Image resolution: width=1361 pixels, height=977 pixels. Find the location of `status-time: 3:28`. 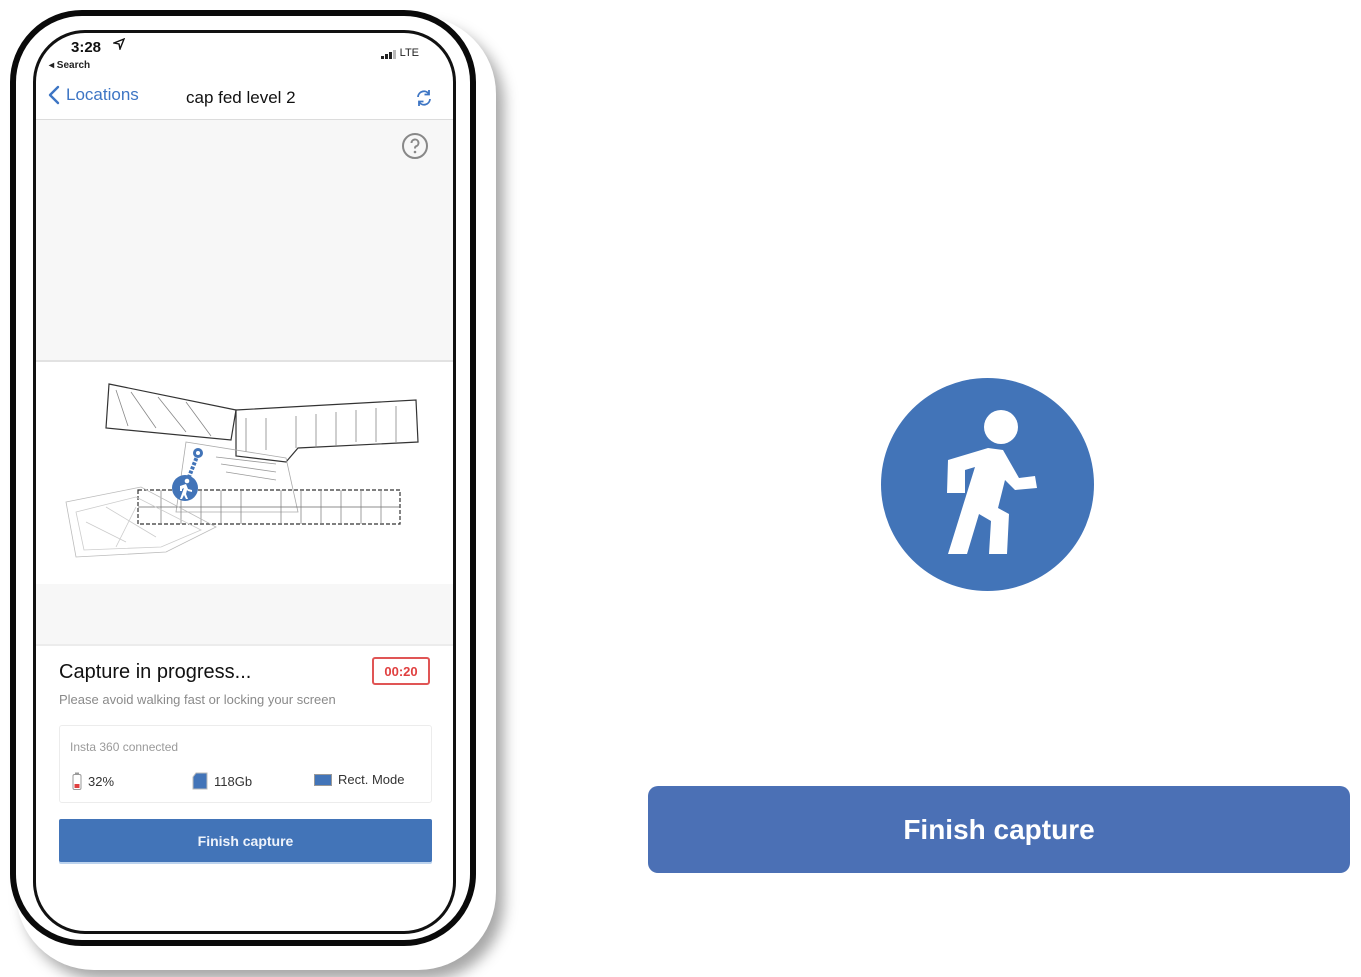

status-time: 3:28 is located at coordinates (86, 47).